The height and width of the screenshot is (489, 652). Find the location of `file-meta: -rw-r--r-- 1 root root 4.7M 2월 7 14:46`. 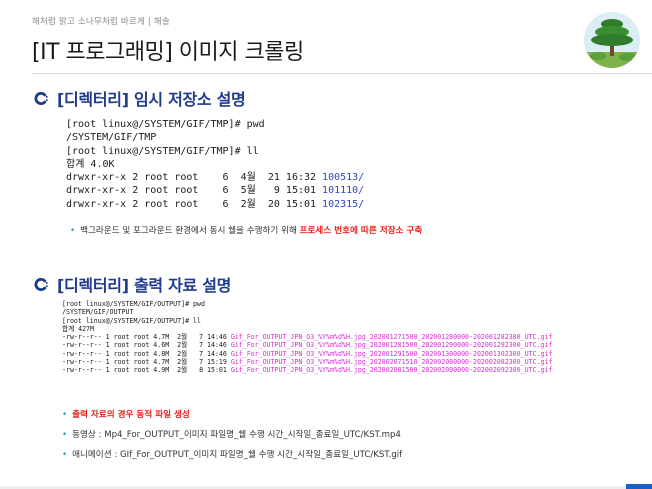

file-meta: -rw-r--r-- 1 root root 4.7M 2월 7 14:46 is located at coordinates (146, 337).